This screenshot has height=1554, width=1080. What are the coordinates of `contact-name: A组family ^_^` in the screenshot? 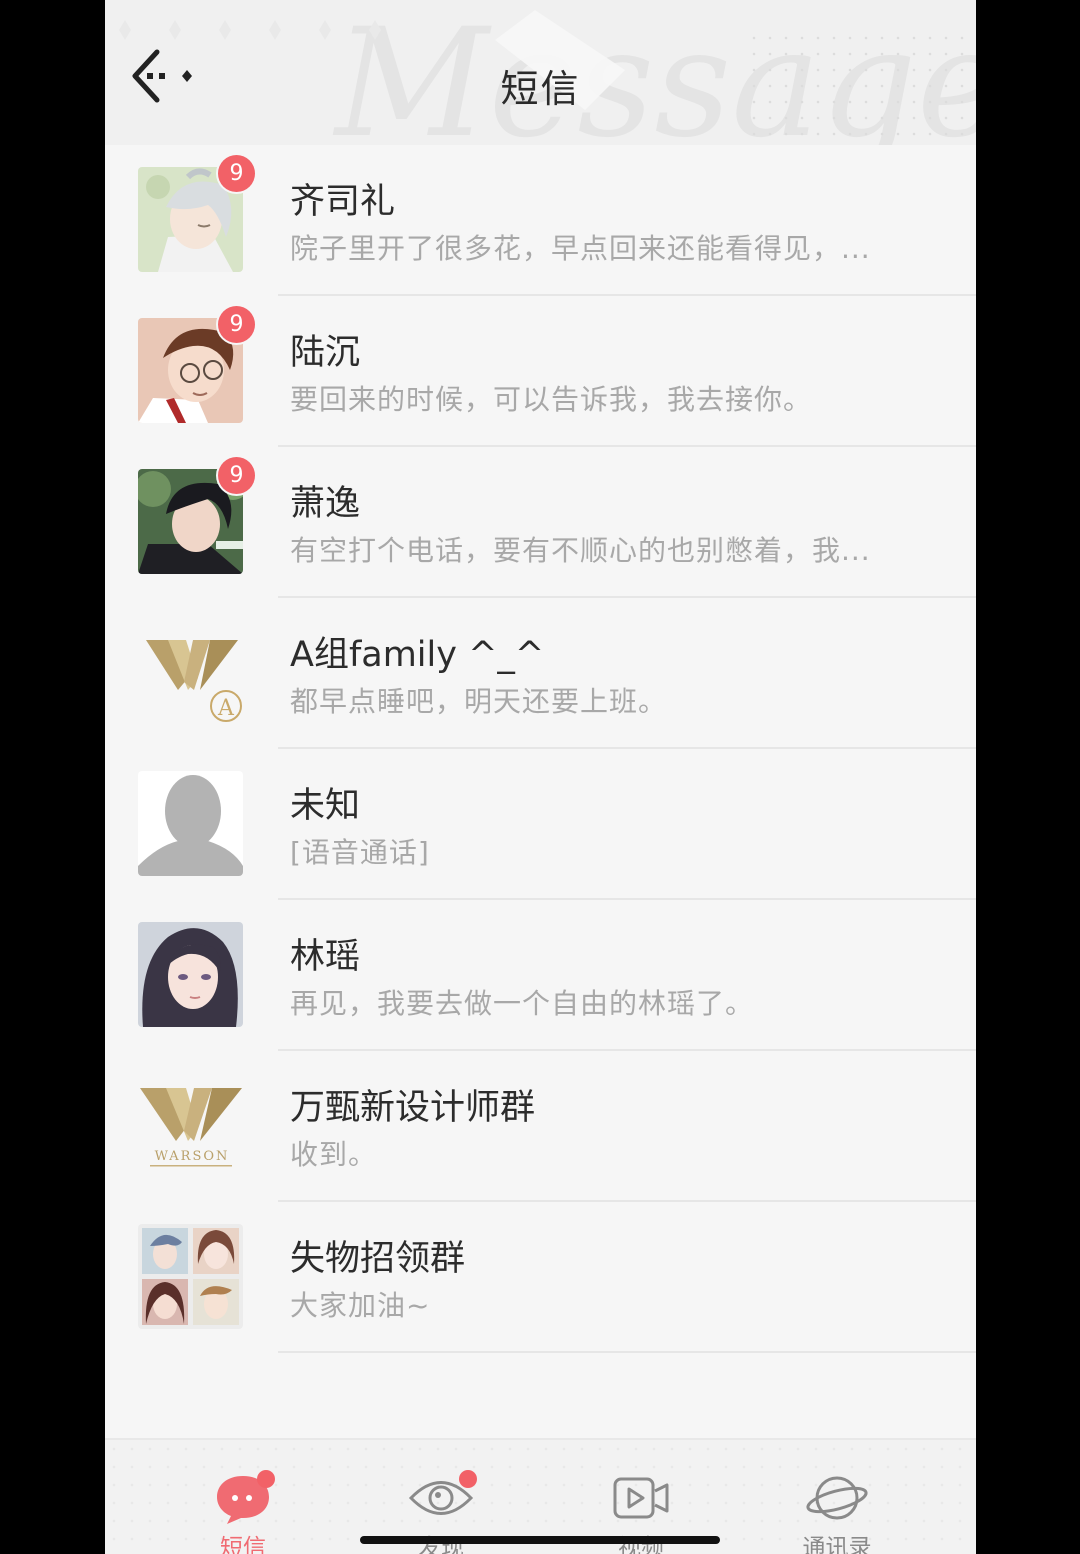 It's located at (417, 655).